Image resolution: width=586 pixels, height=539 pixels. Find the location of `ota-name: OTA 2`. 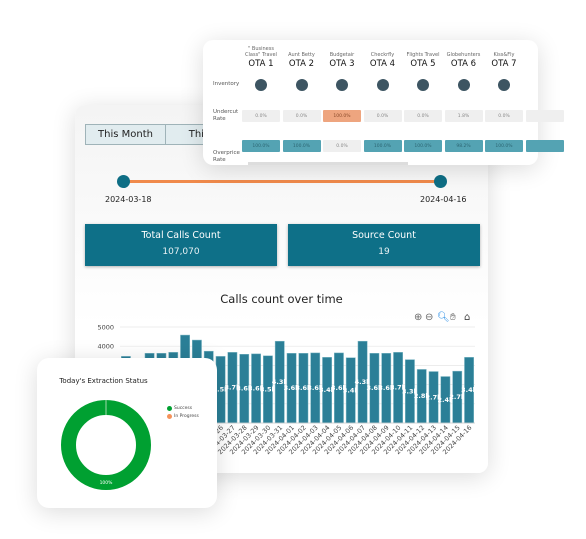

ota-name: OTA 2 is located at coordinates (301, 64).